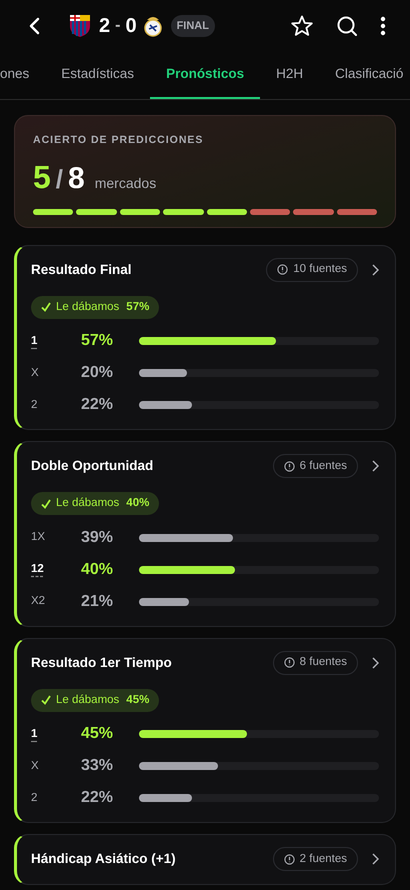 The image size is (410, 890). What do you see at coordinates (125, 183) in the screenshot?
I see `unit-label: mercados` at bounding box center [125, 183].